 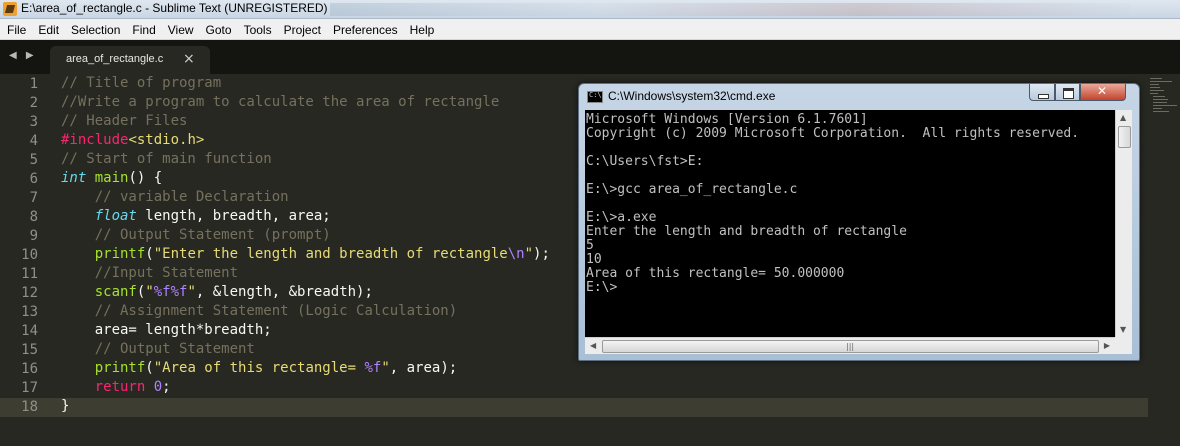 I want to click on vertical-scrollbar: ▲ ▼, so click(x=1123, y=223).